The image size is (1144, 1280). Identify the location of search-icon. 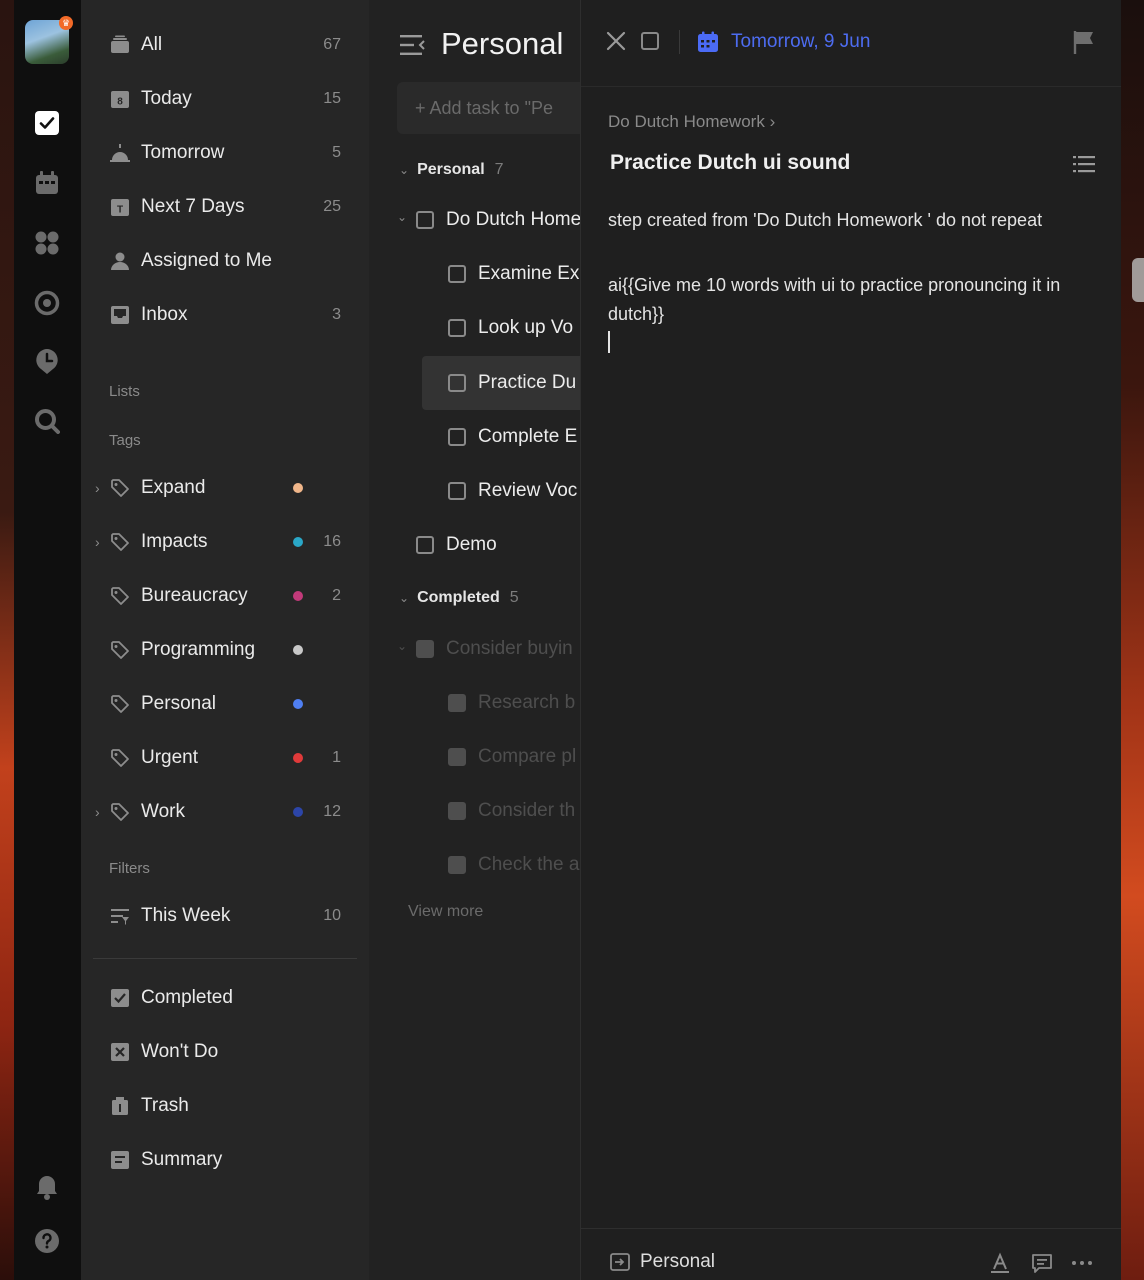
(47, 421).